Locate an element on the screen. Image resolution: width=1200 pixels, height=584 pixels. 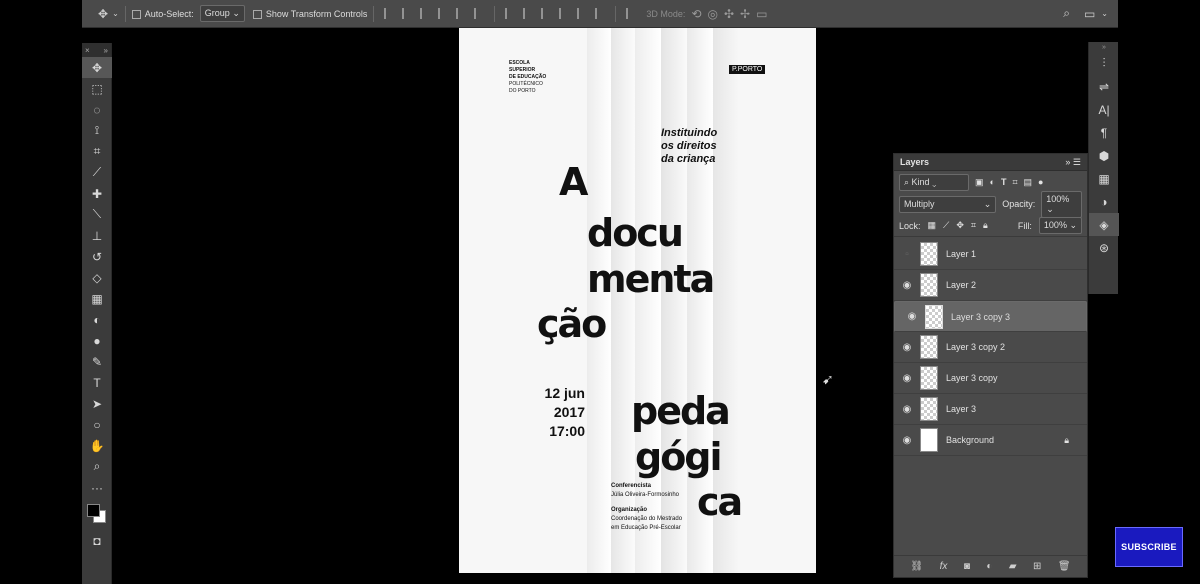
align-left-icon is located at coordinates (443, 13).